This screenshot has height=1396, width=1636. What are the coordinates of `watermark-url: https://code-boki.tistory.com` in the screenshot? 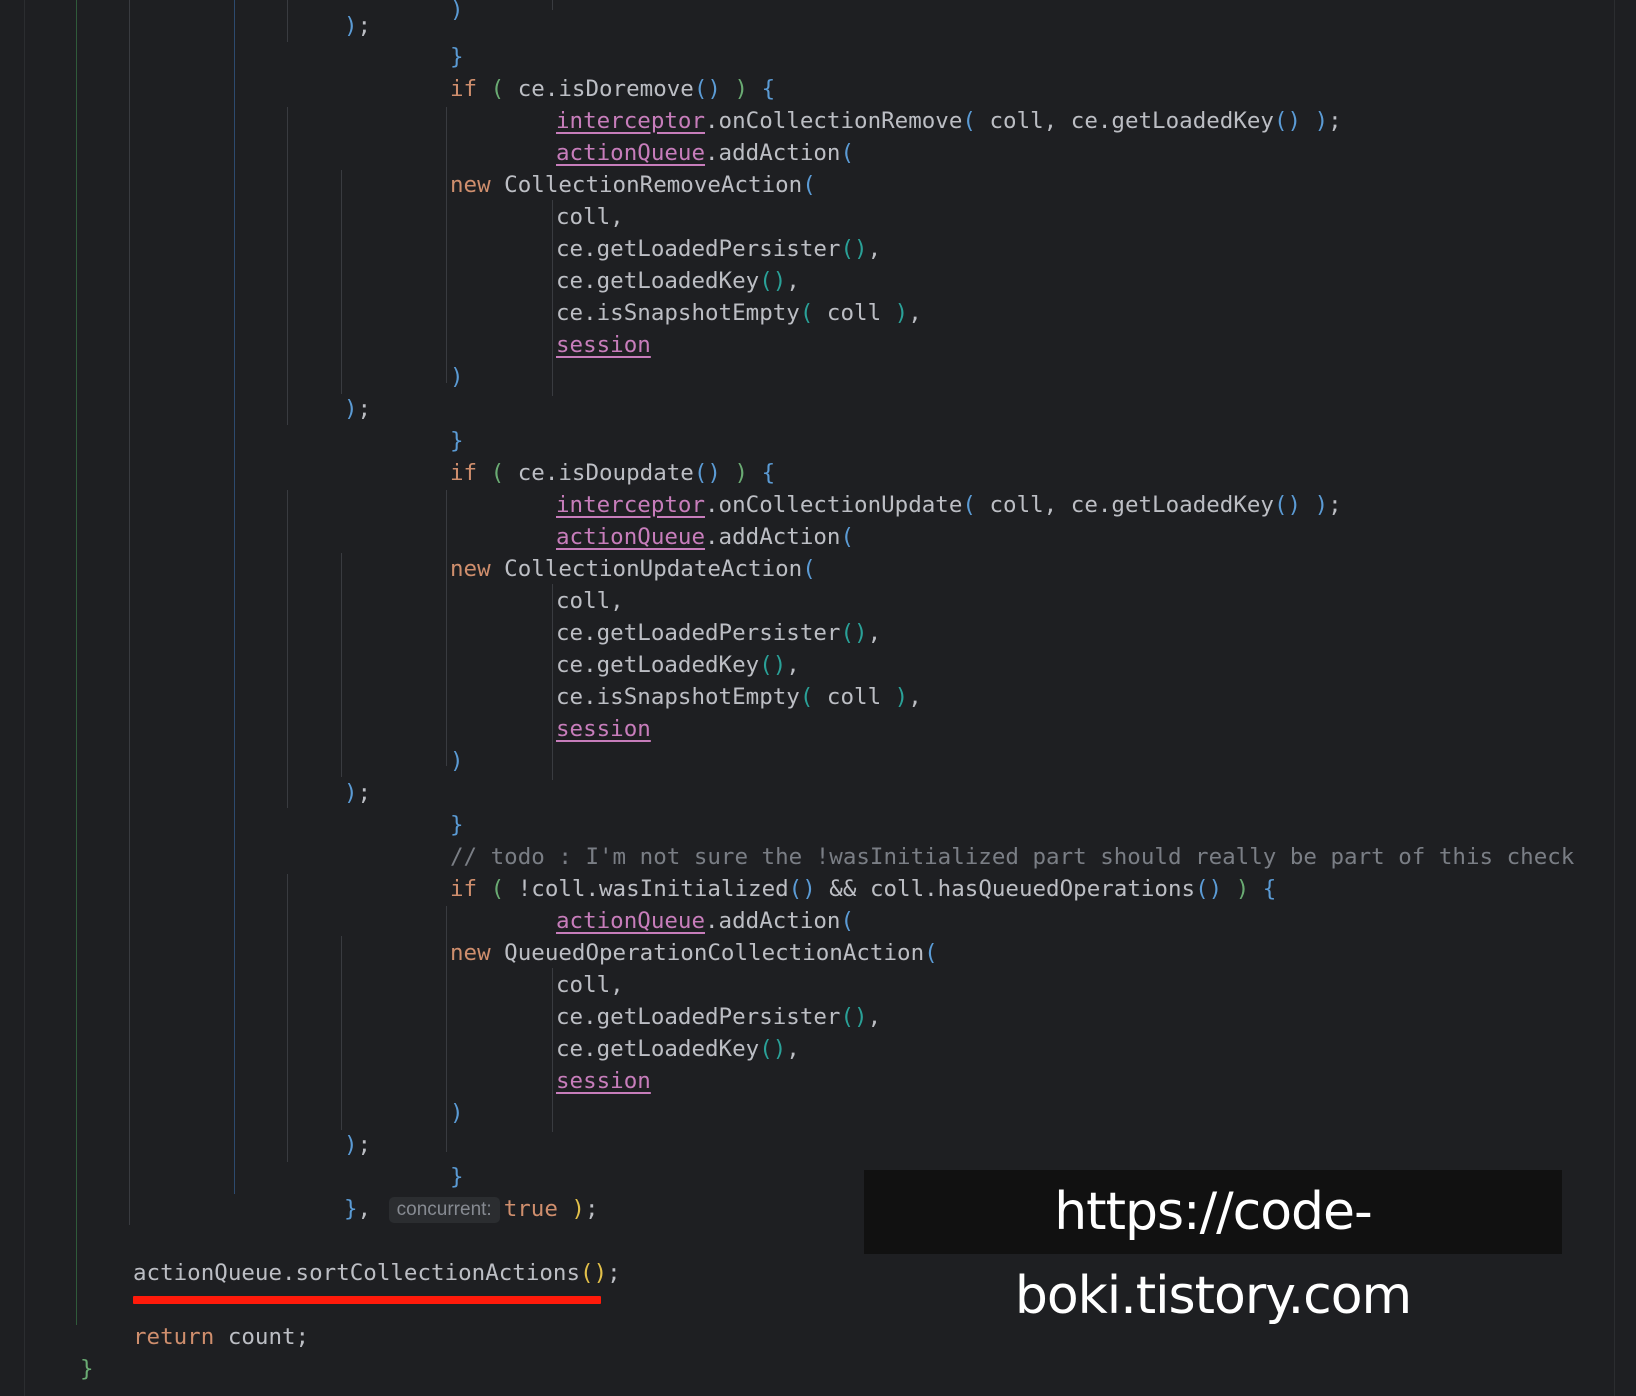 It's located at (1213, 1248).